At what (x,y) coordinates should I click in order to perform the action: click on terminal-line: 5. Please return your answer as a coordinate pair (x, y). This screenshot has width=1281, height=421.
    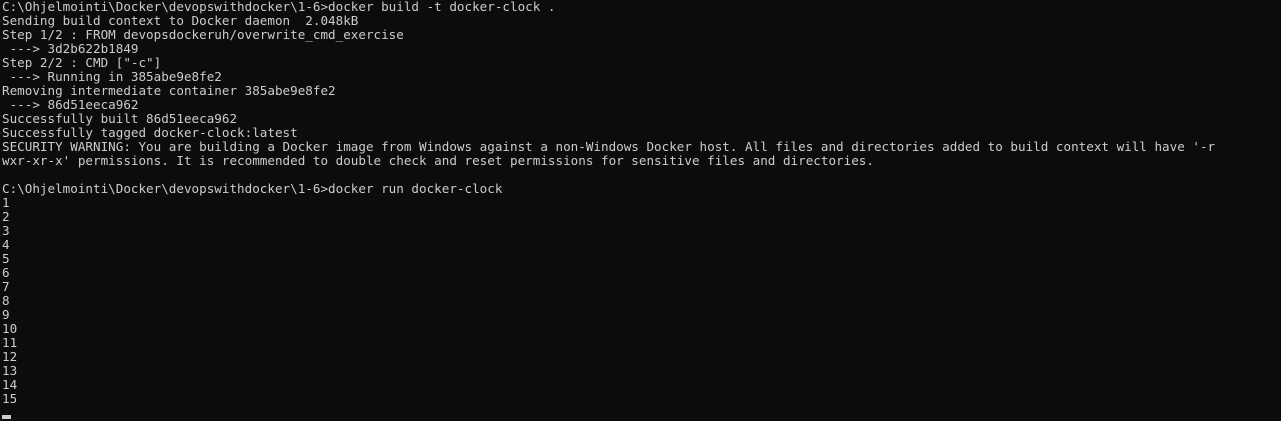
    Looking at the image, I should click on (6, 259).